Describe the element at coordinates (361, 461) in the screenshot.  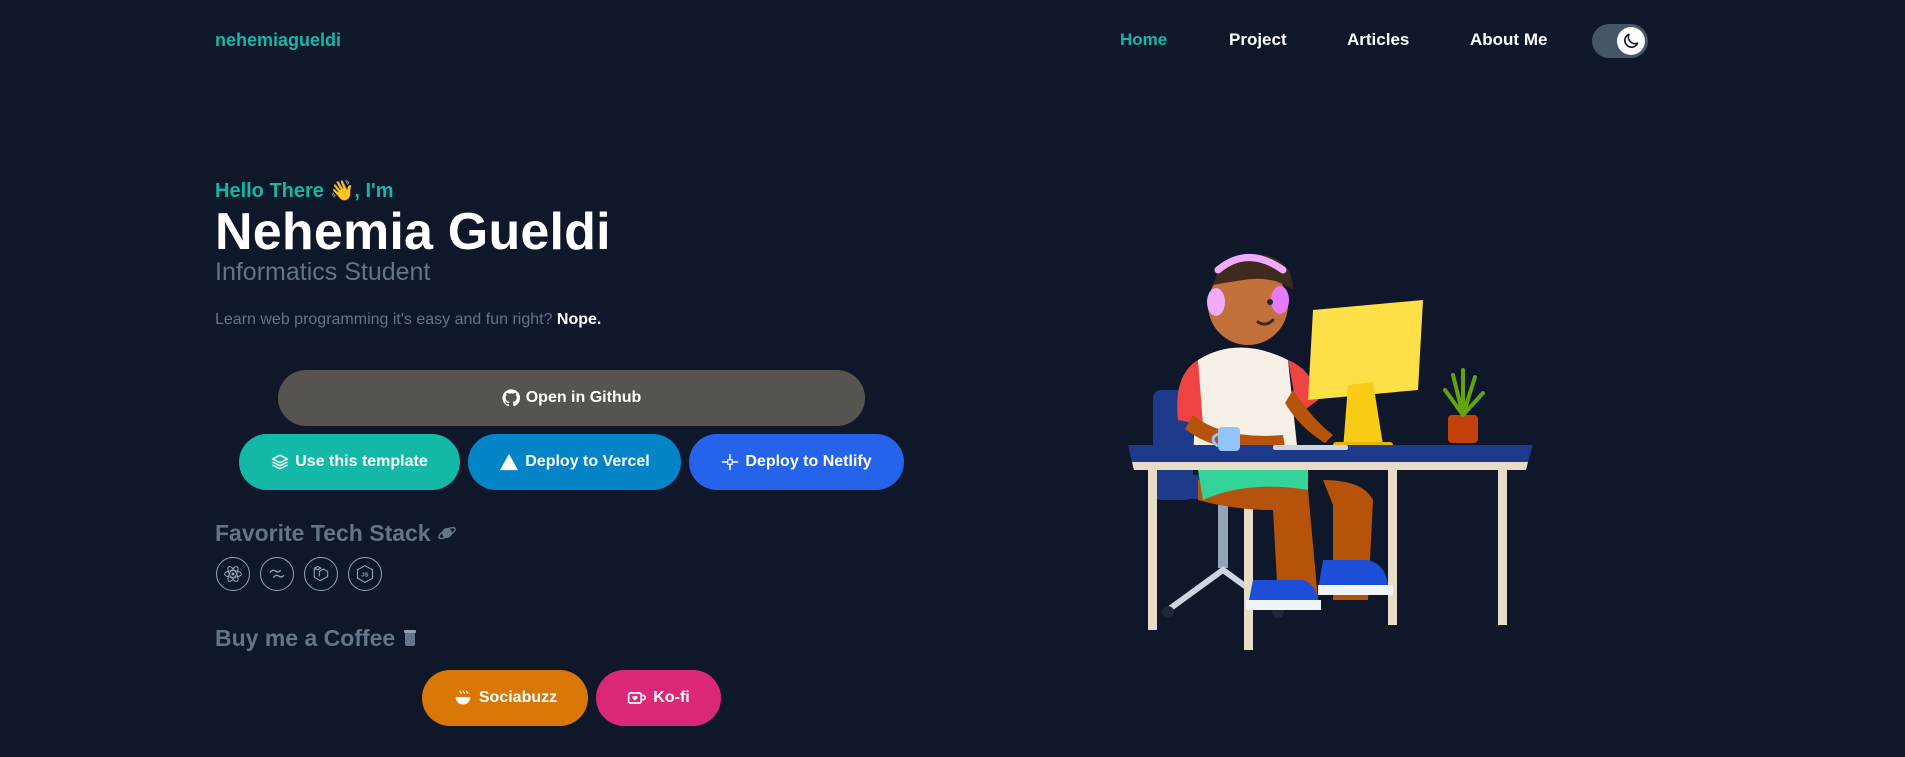
I see `template-button-label: Use this template` at that location.